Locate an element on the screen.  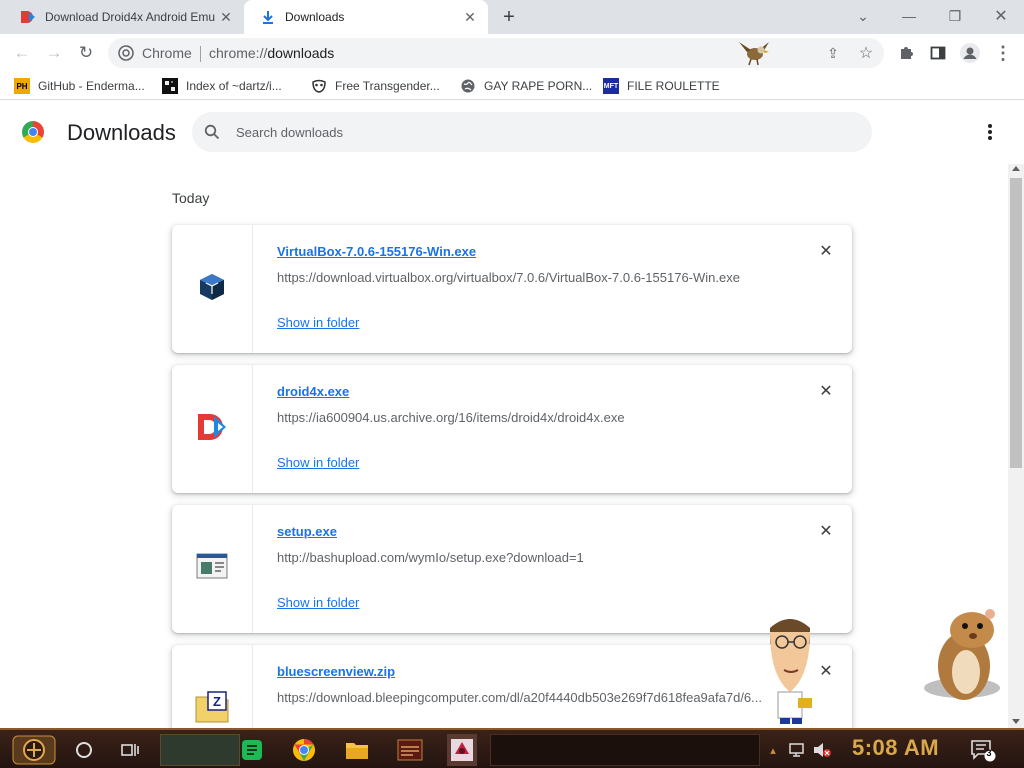
bookmark-file-roulette: MFT FILE ROULETTE is located at coordinates (661, 86).